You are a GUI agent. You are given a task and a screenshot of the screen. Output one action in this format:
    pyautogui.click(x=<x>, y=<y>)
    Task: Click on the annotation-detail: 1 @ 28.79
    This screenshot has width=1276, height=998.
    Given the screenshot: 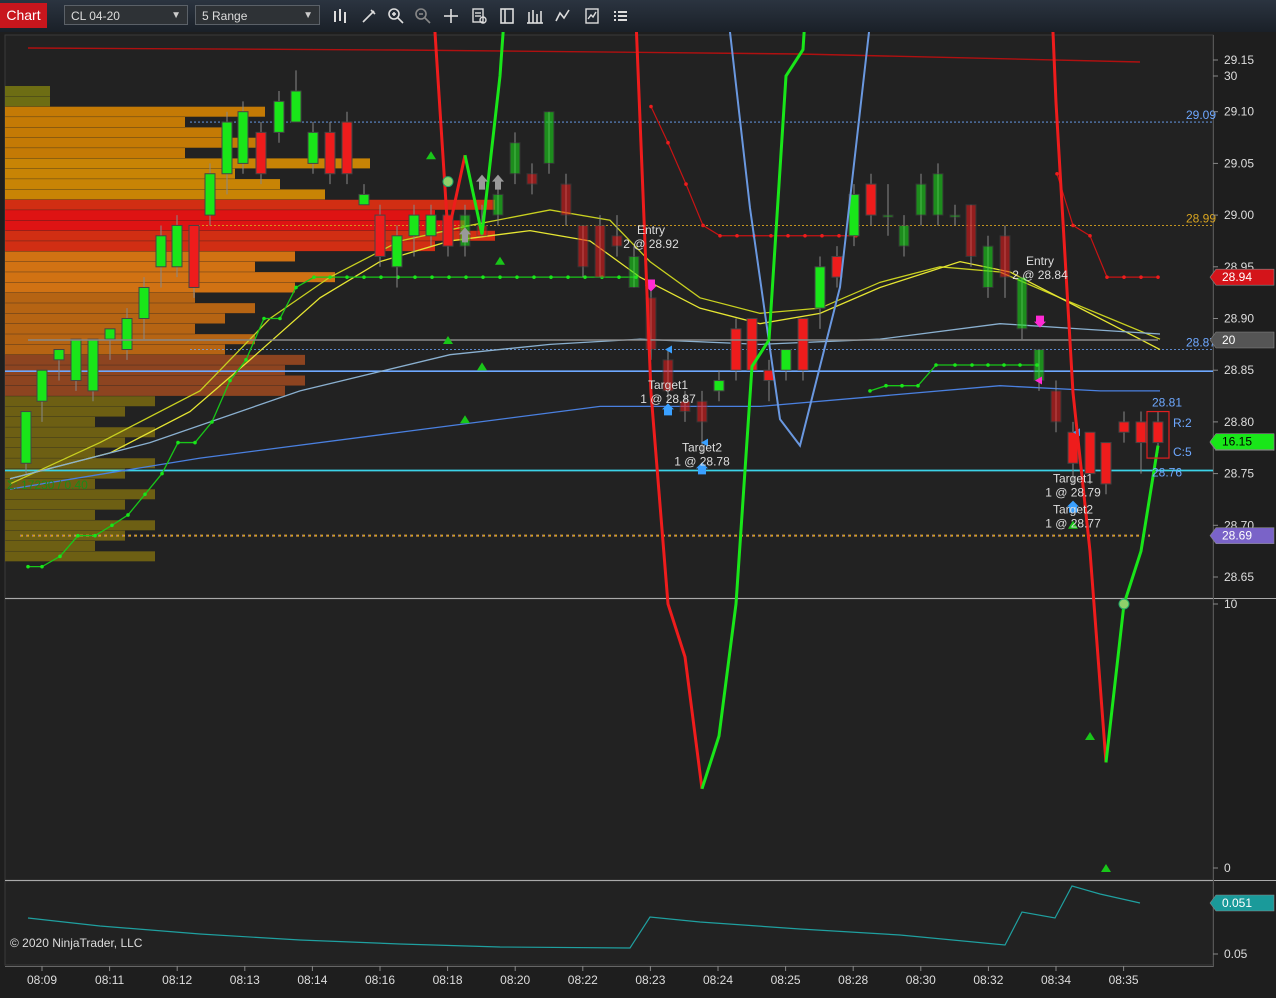 What is the action you would take?
    pyautogui.click(x=1073, y=492)
    